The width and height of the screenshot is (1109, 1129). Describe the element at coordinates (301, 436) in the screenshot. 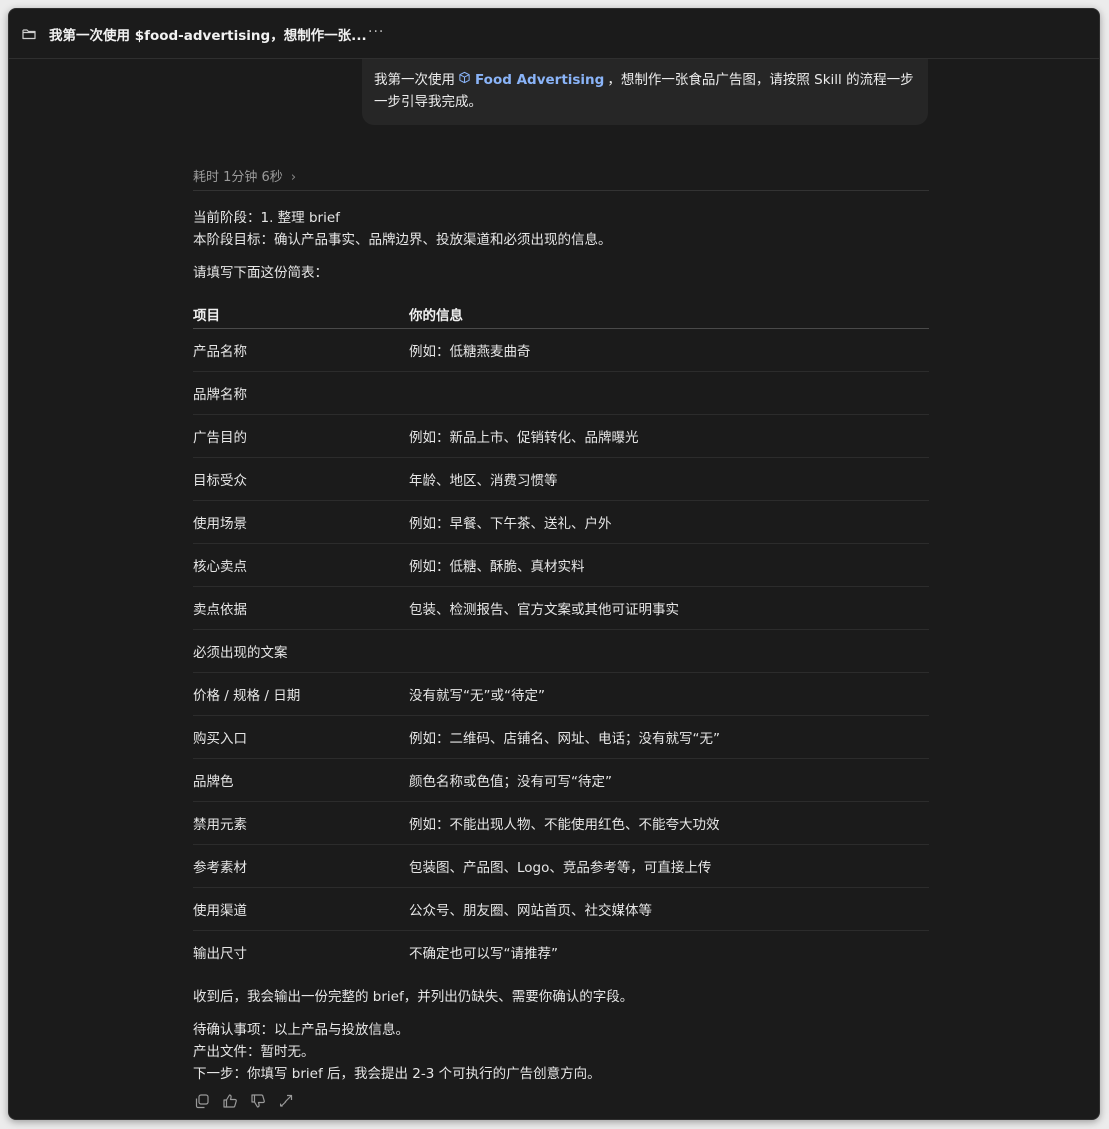

I see `table-cell-item: 广告目的` at that location.